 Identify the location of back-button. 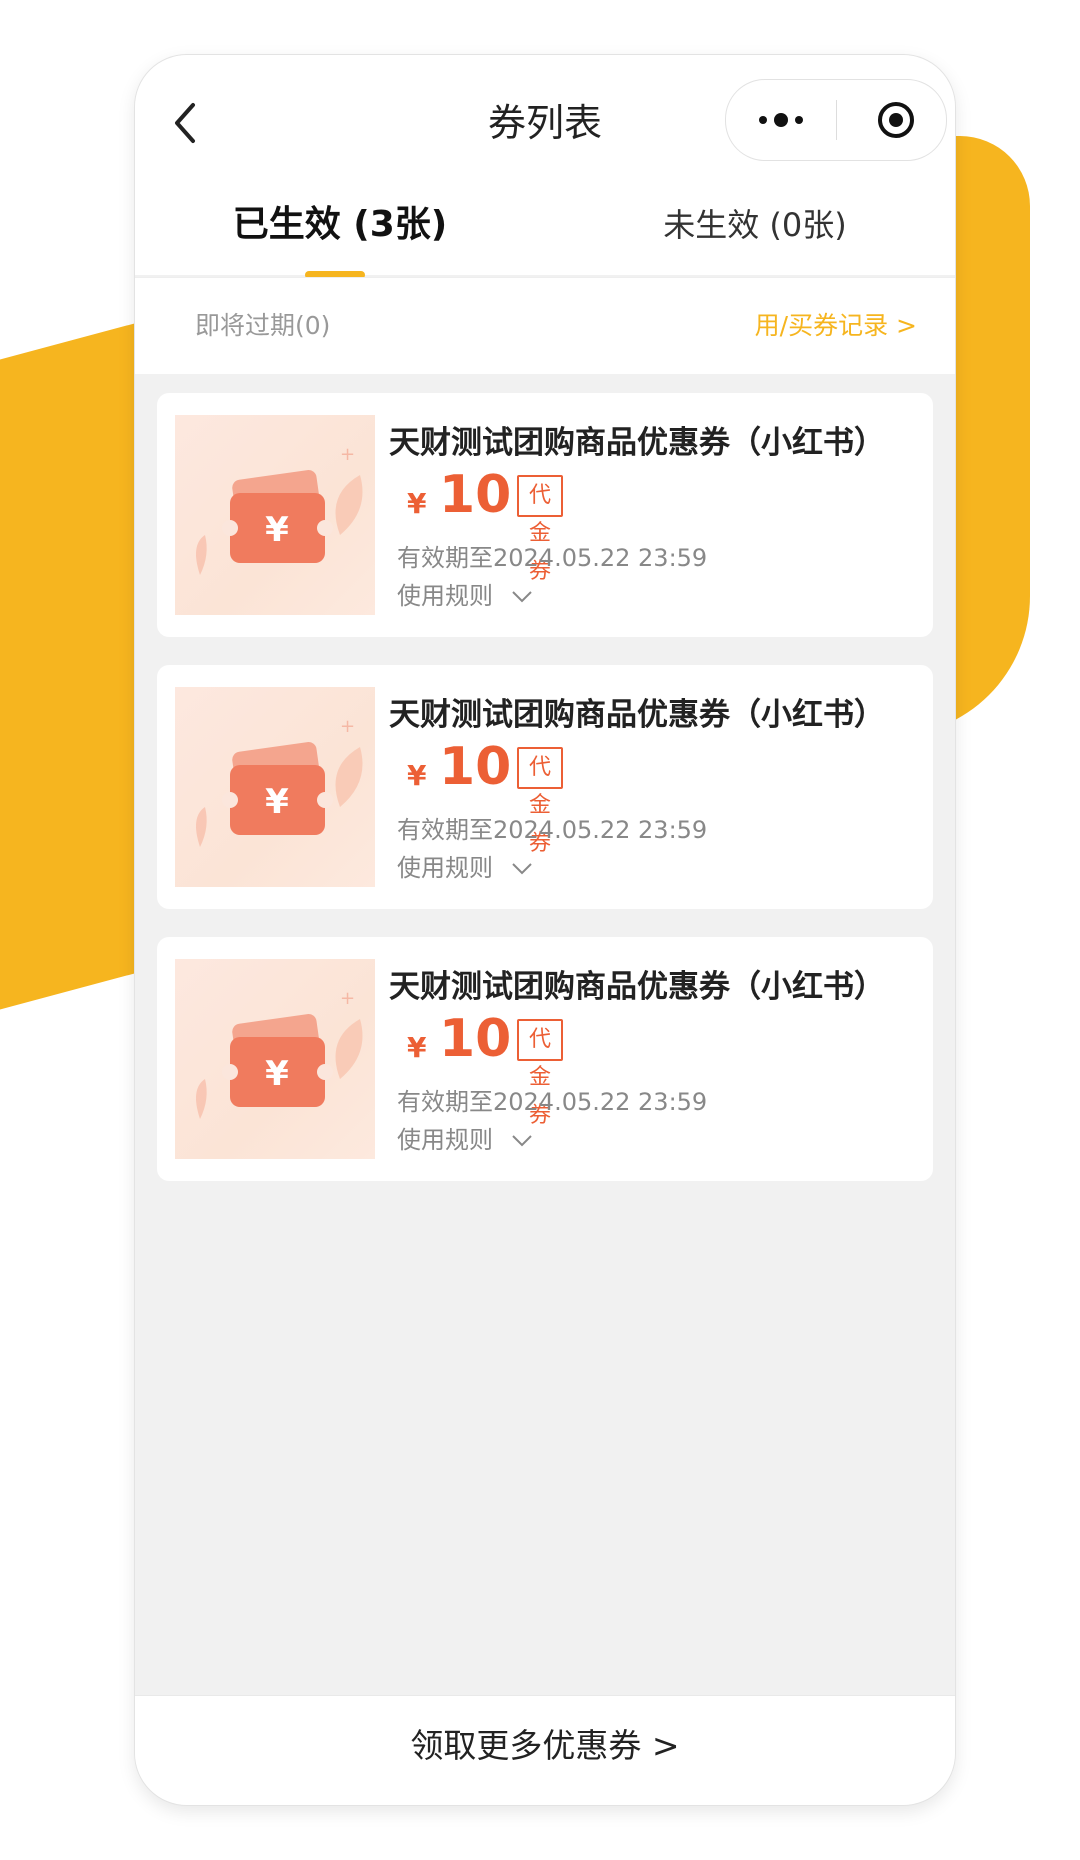
(185, 123).